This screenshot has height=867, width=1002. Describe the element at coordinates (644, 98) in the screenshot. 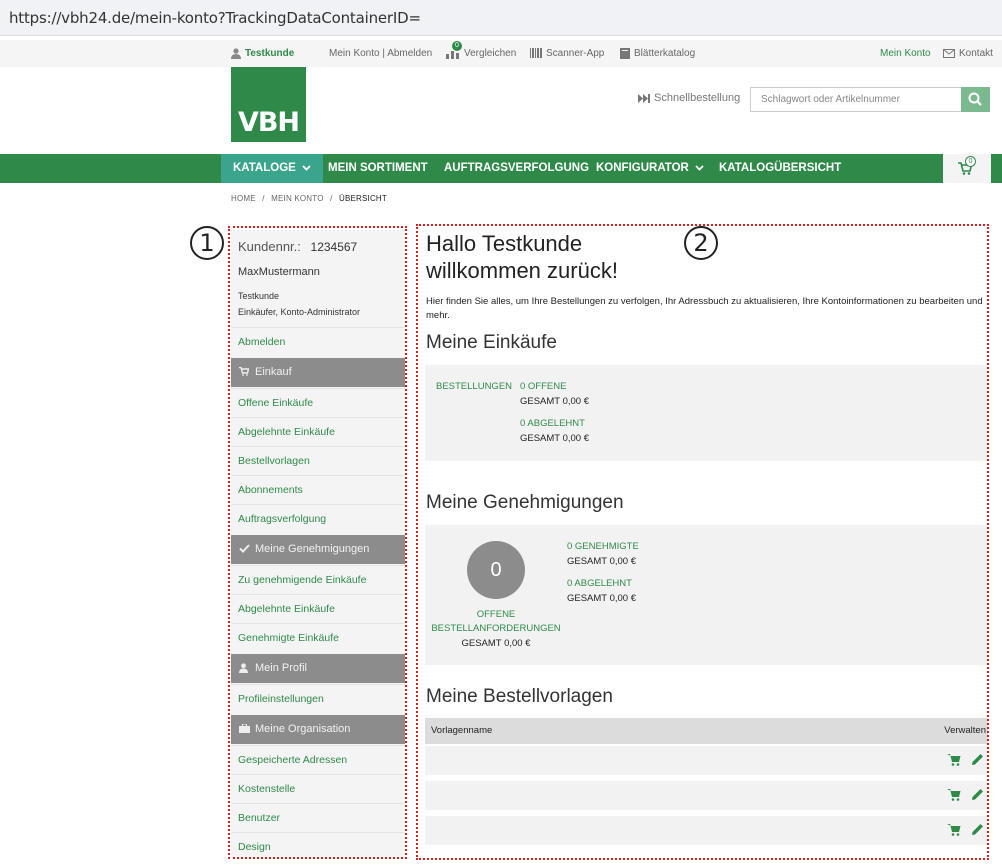

I see `fast-forward-icon` at that location.